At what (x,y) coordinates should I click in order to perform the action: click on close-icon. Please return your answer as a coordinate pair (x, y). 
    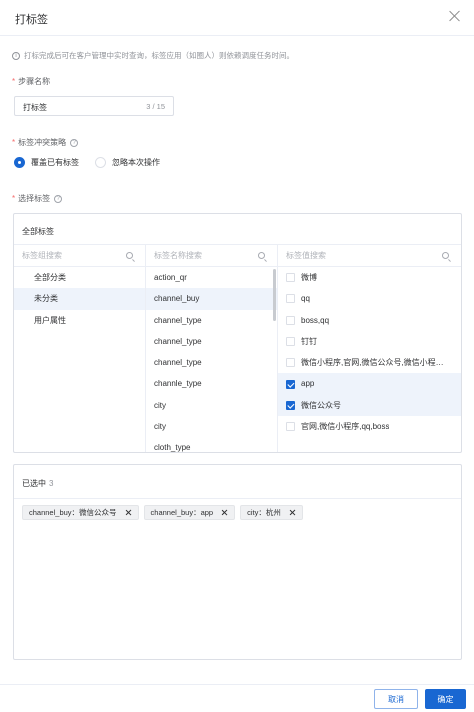
    Looking at the image, I should click on (455, 16).